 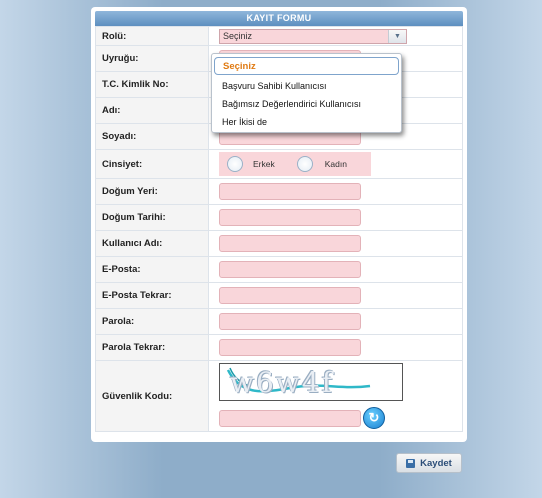 I want to click on first-name-label: Adı:, so click(x=152, y=110).